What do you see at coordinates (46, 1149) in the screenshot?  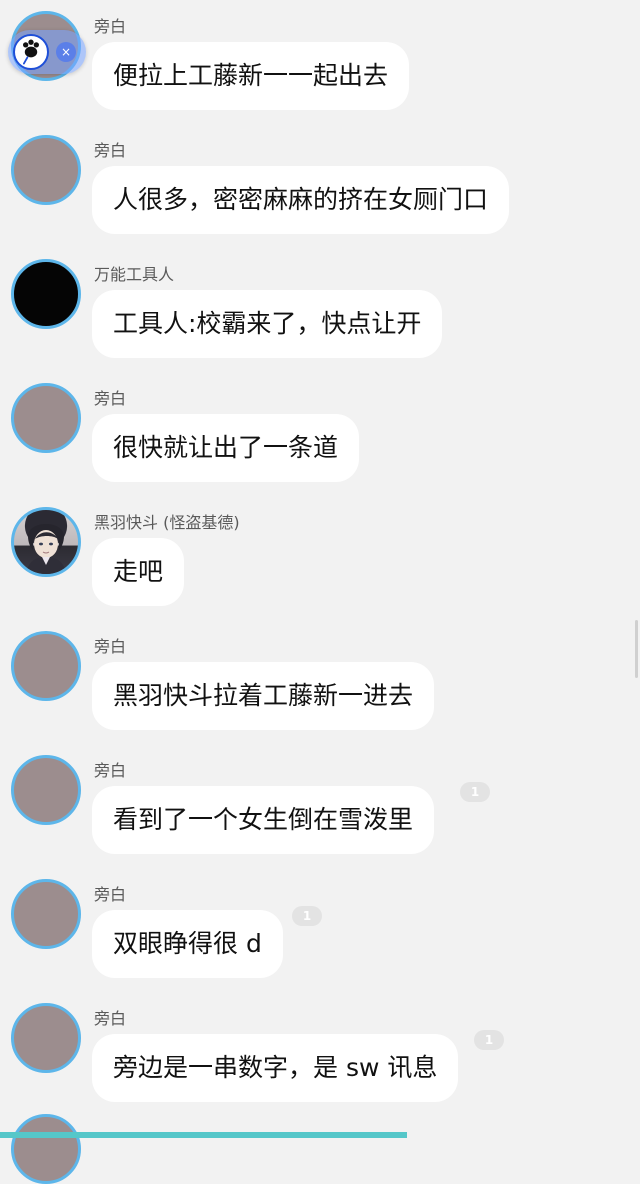 I see `partial-avatar` at bounding box center [46, 1149].